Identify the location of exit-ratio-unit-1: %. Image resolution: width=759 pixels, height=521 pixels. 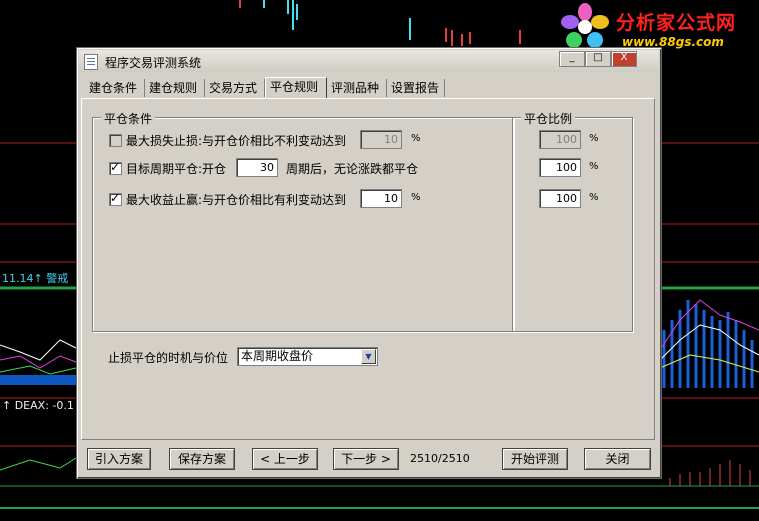
(594, 138).